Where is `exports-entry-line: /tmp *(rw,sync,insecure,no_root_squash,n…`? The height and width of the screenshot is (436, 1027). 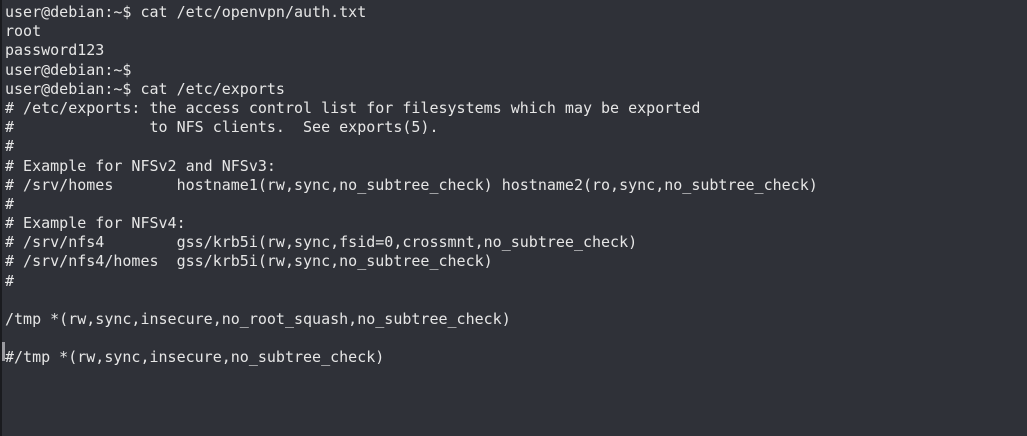 exports-entry-line: /tmp *(rw,sync,insecure,no_root_squash,n… is located at coordinates (258, 319).